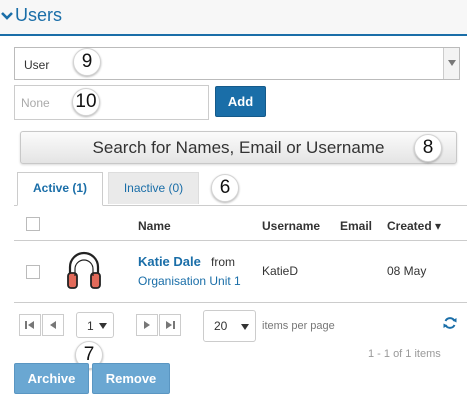  I want to click on page-number-value: 1, so click(90, 326).